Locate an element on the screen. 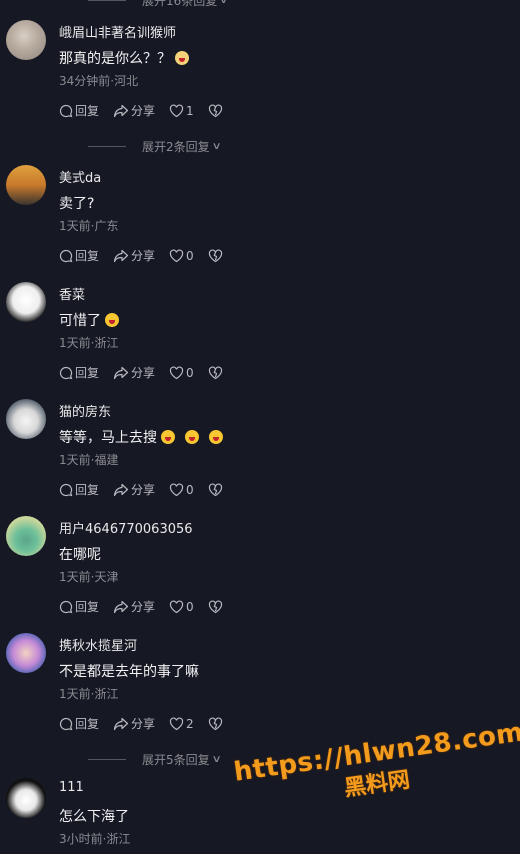  username: 猫的房东 is located at coordinates (85, 410).